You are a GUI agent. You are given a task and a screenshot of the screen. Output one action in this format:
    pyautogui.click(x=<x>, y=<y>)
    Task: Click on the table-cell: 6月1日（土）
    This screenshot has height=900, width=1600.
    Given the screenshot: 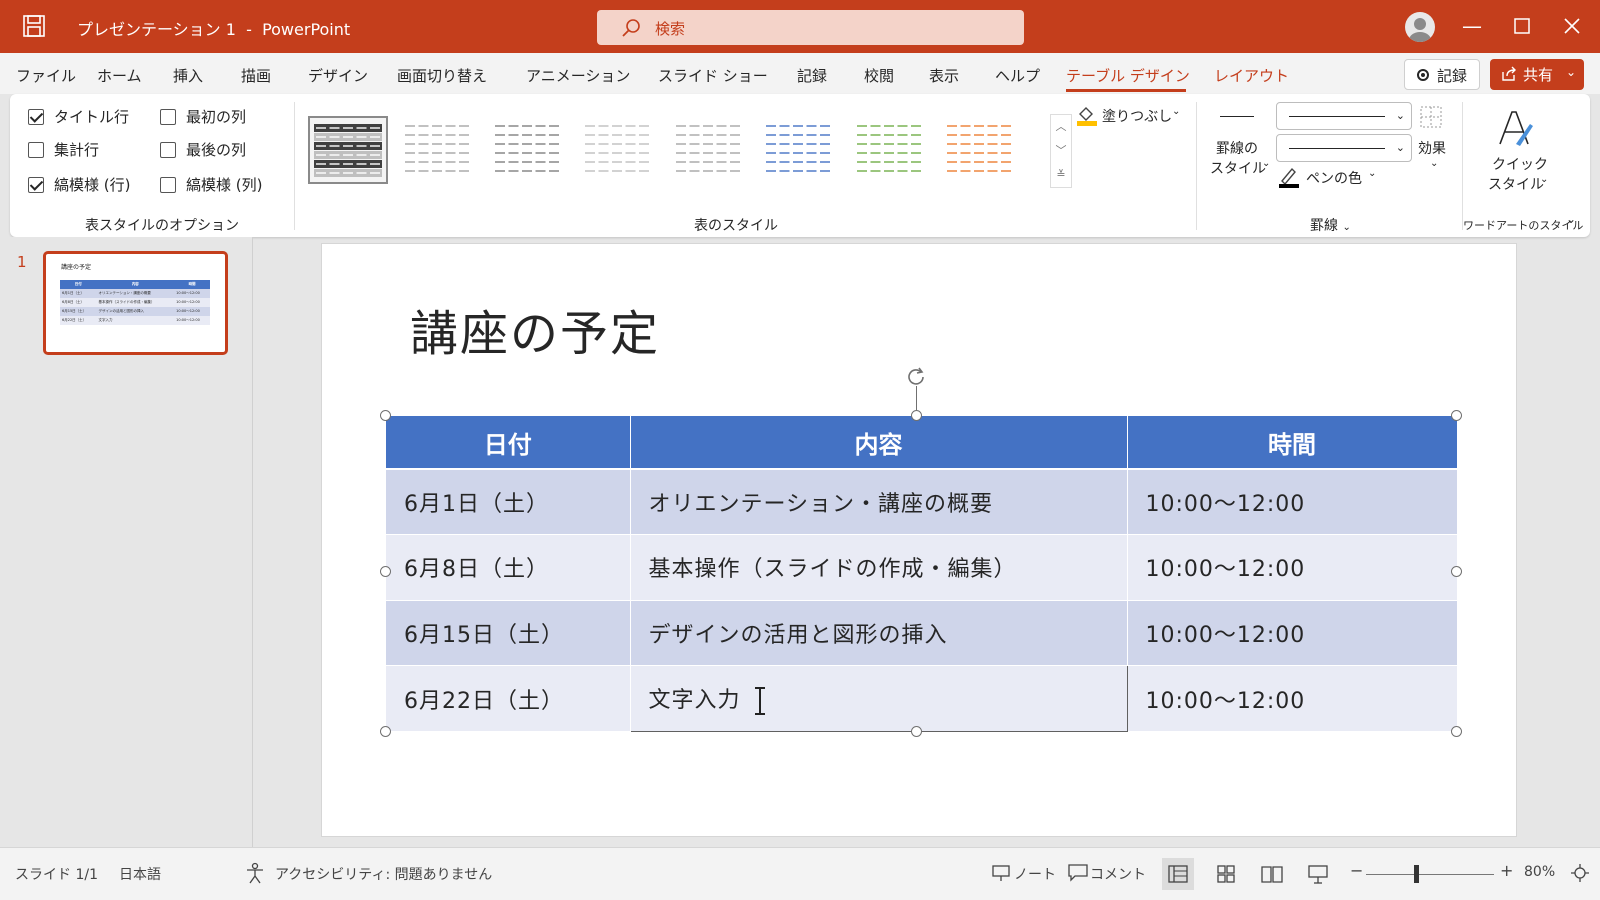 What is the action you would take?
    pyautogui.click(x=508, y=502)
    